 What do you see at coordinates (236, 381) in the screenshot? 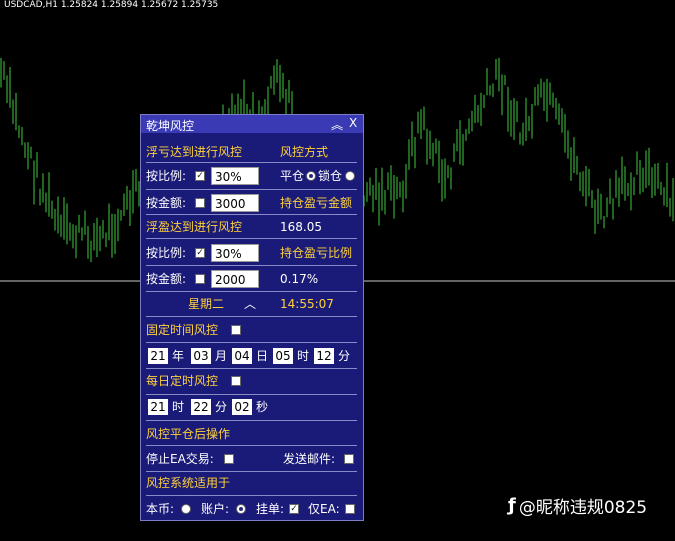
I see `daily-time-checkbox` at bounding box center [236, 381].